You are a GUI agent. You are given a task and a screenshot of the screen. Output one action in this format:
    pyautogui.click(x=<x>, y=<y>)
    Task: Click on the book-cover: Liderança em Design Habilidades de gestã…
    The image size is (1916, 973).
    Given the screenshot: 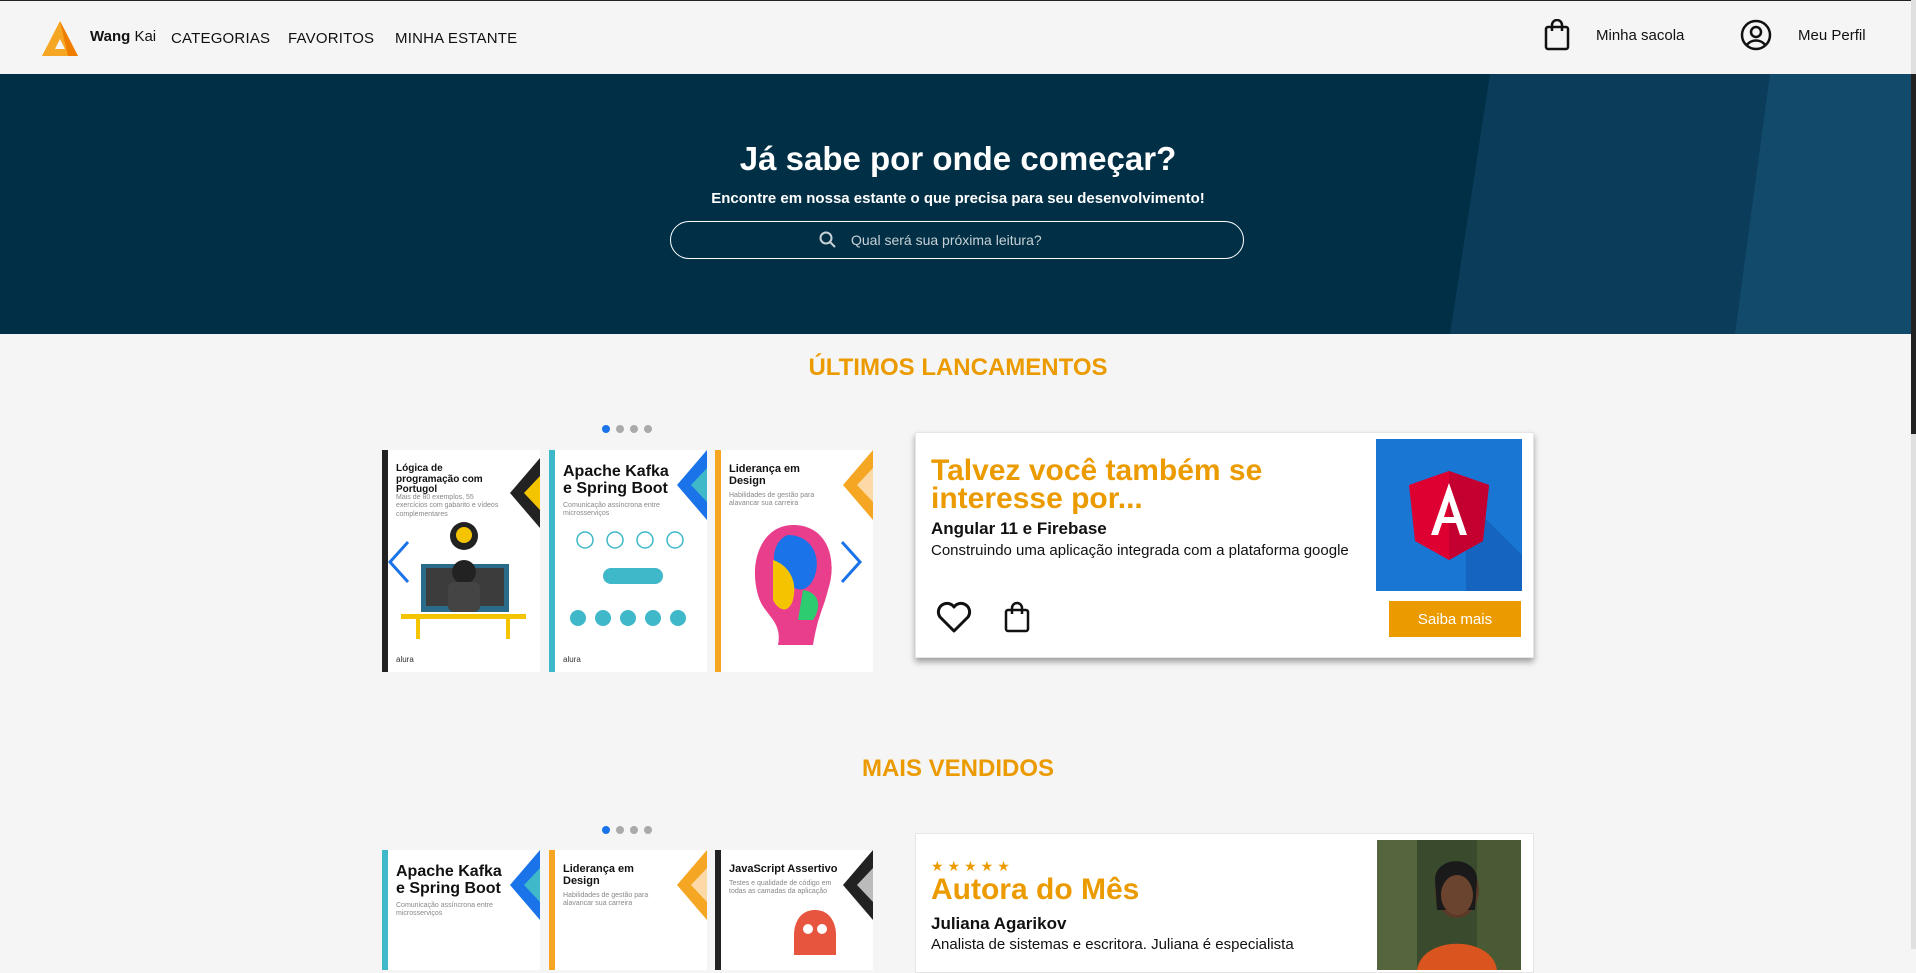 What is the action you would take?
    pyautogui.click(x=628, y=910)
    